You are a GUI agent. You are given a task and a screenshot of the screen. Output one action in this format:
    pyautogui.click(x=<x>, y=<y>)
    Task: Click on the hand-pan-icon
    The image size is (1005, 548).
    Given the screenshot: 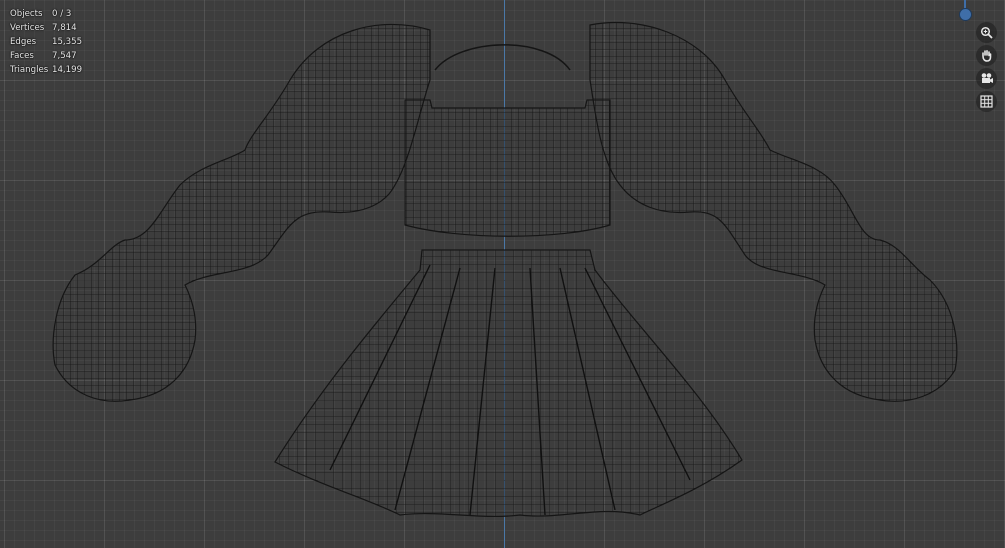 What is the action you would take?
    pyautogui.click(x=987, y=56)
    